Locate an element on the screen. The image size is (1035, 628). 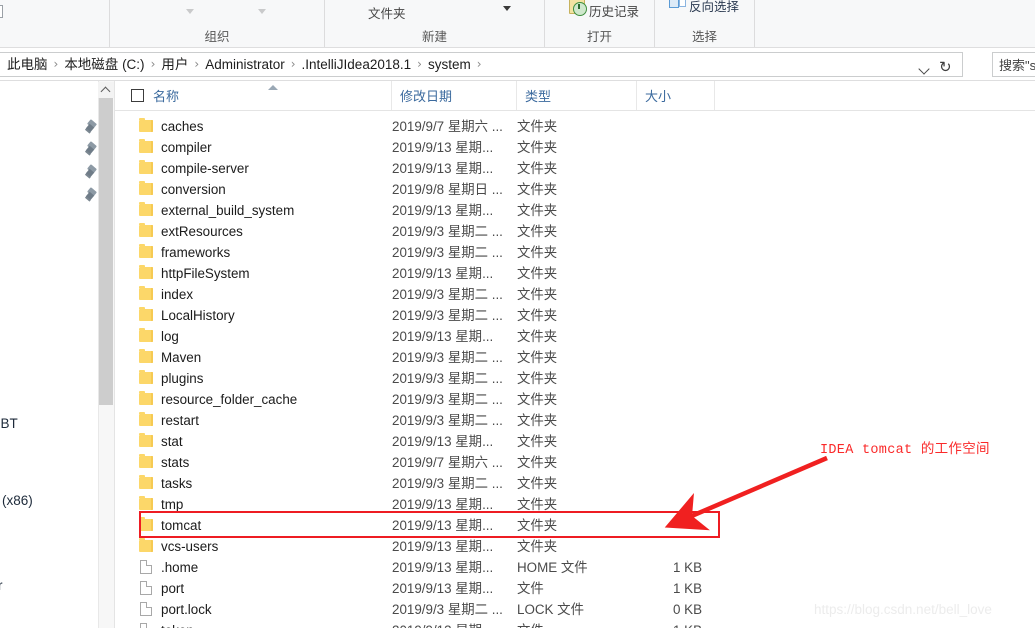
table-row: index 2019/9/3 星期二 ... 文件夹 is located at coordinates (575, 294).